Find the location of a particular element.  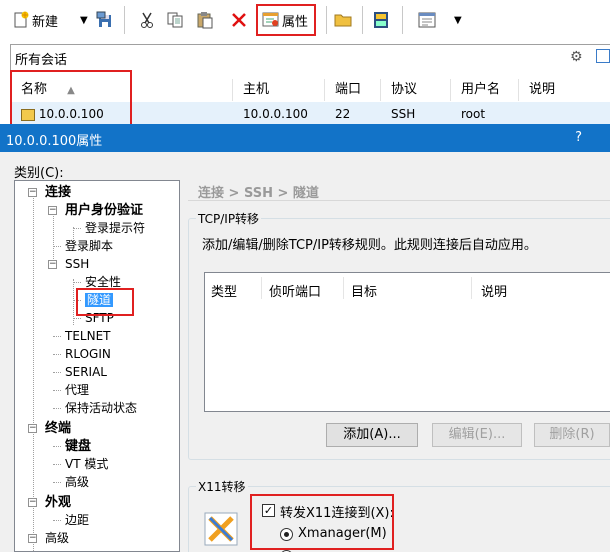

collapse-connection-icon: − is located at coordinates (32, 192).